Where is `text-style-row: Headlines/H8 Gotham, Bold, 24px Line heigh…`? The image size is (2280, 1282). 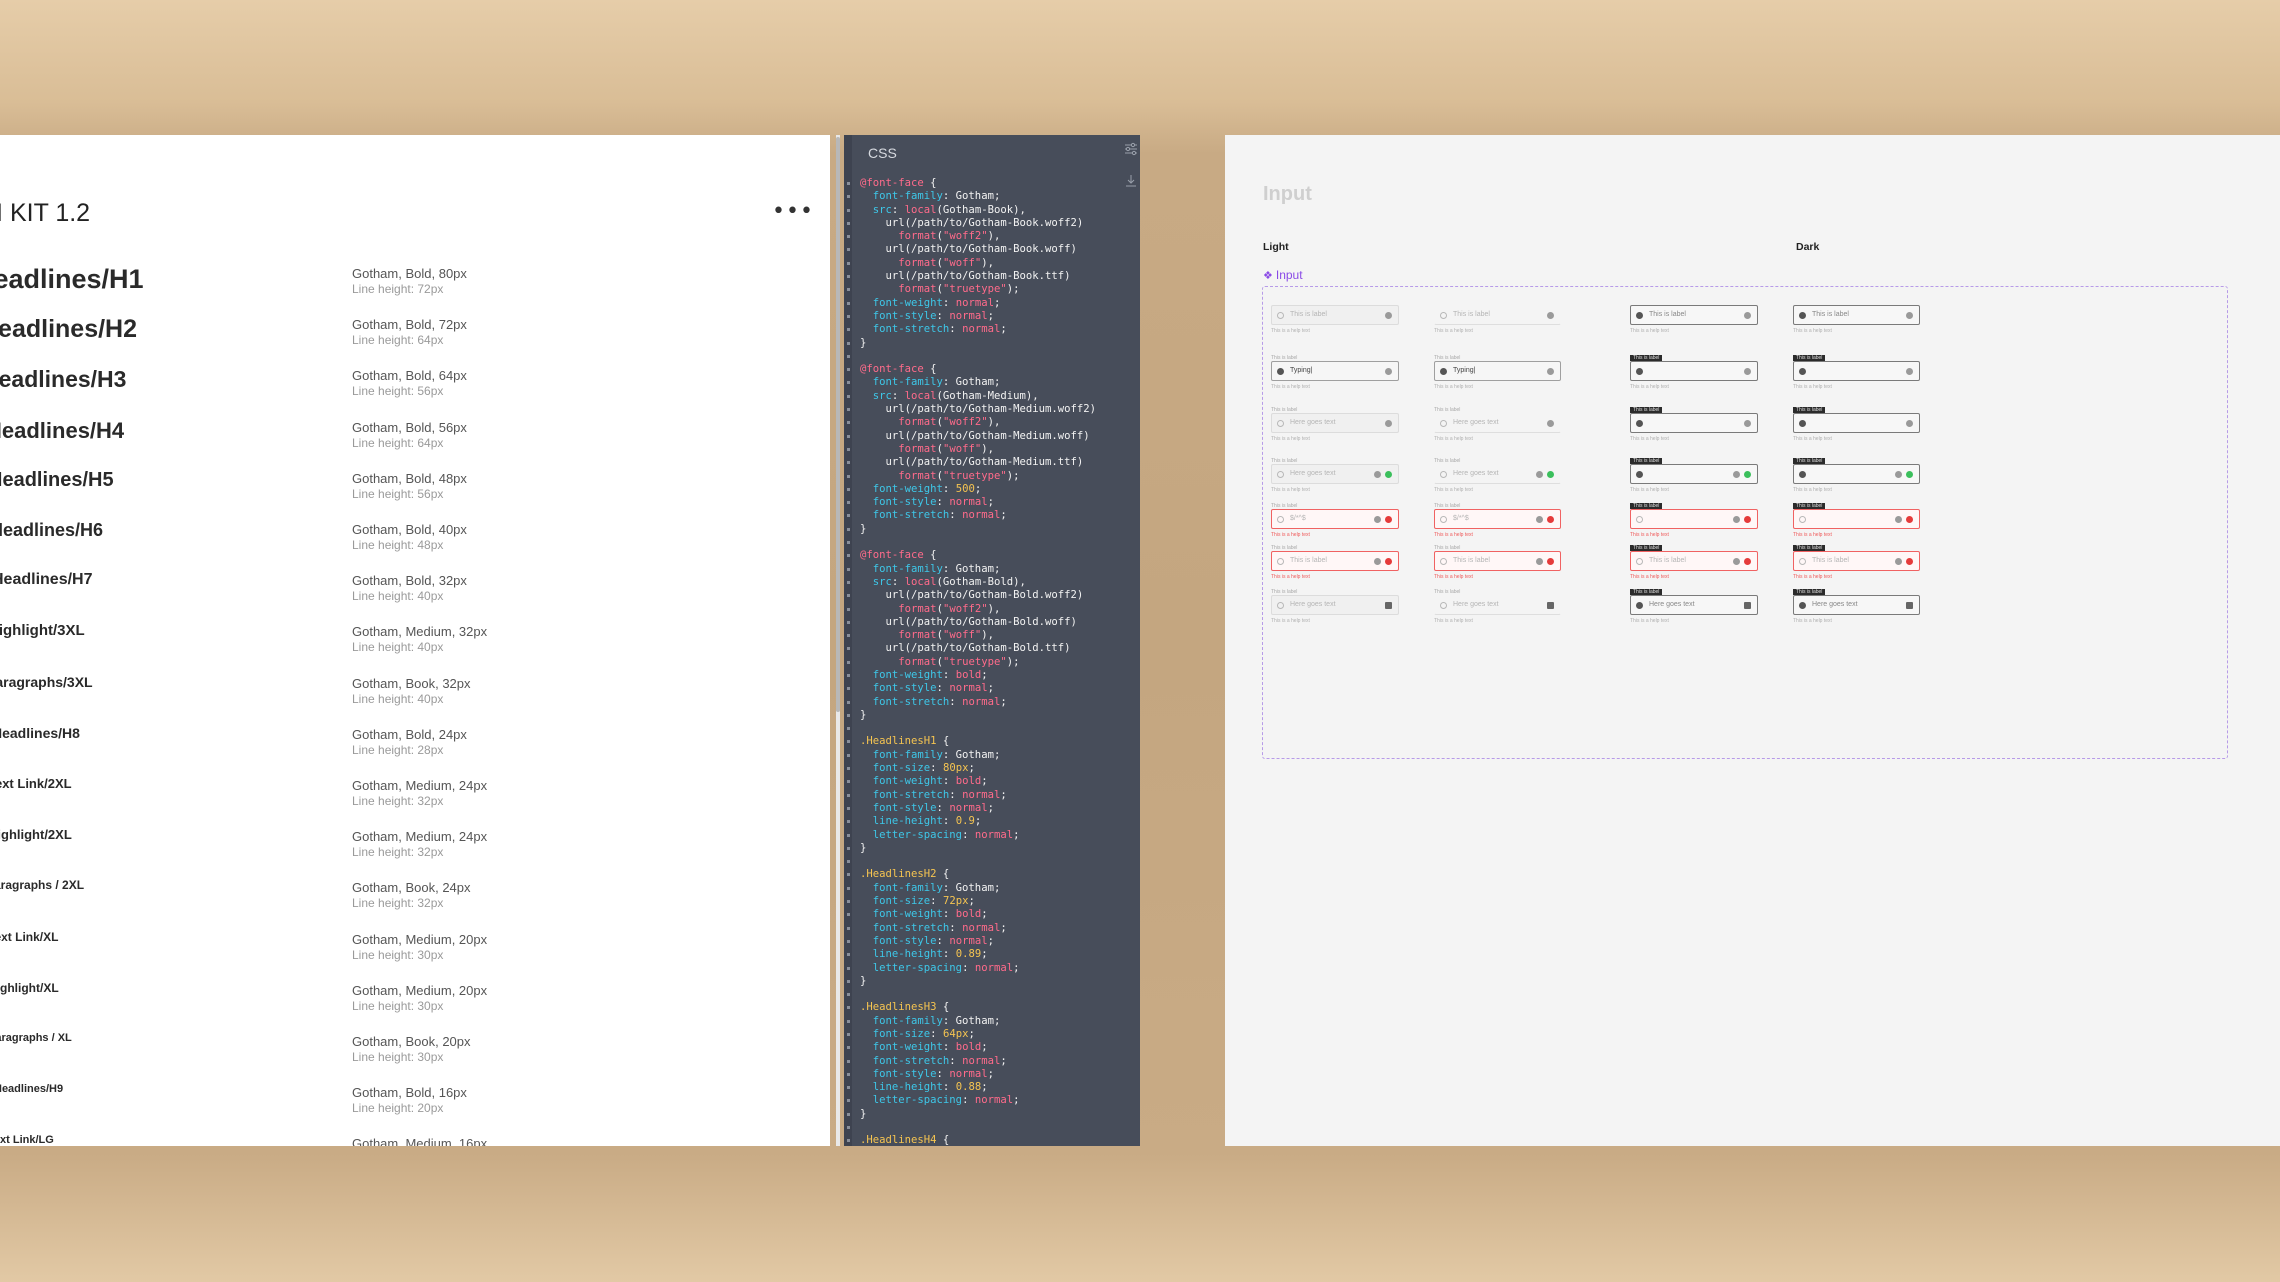
text-style-row: Headlines/H8 Gotham, Bold, 24px Line heigh… is located at coordinates (410, 750).